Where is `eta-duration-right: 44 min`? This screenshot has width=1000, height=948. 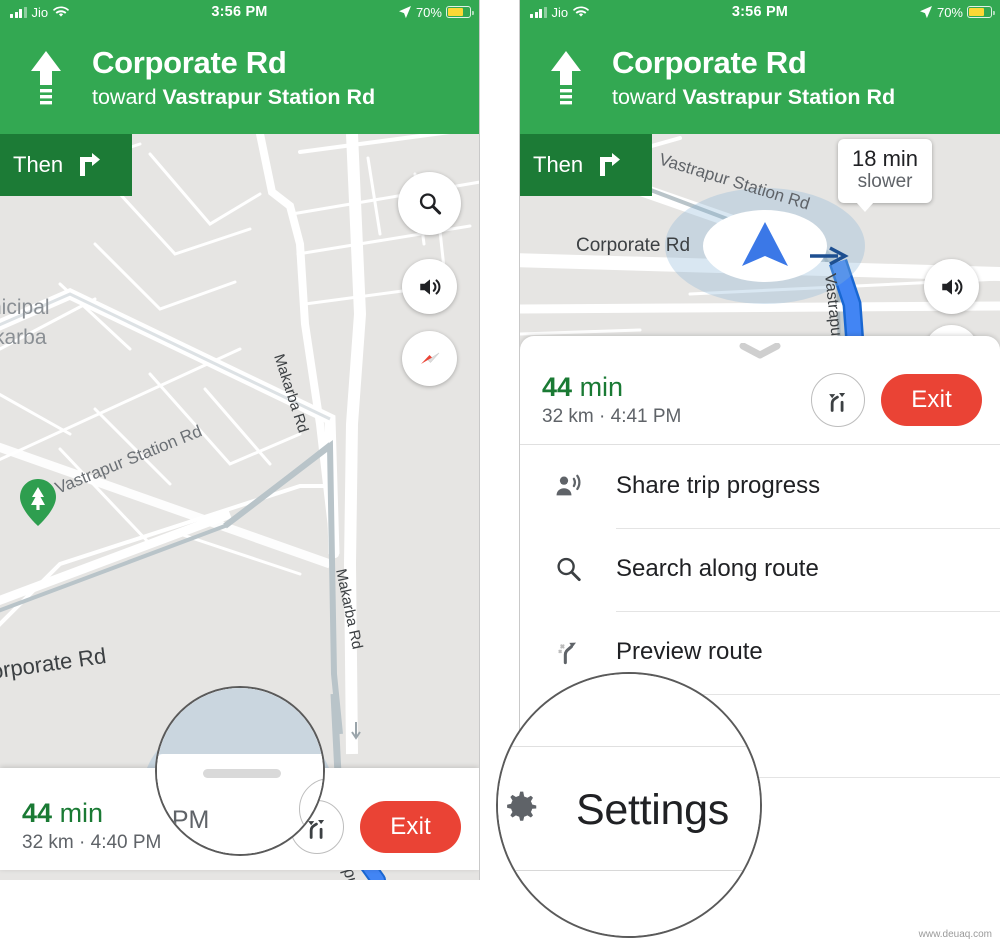
eta-duration-right: 44 min is located at coordinates (676, 387).